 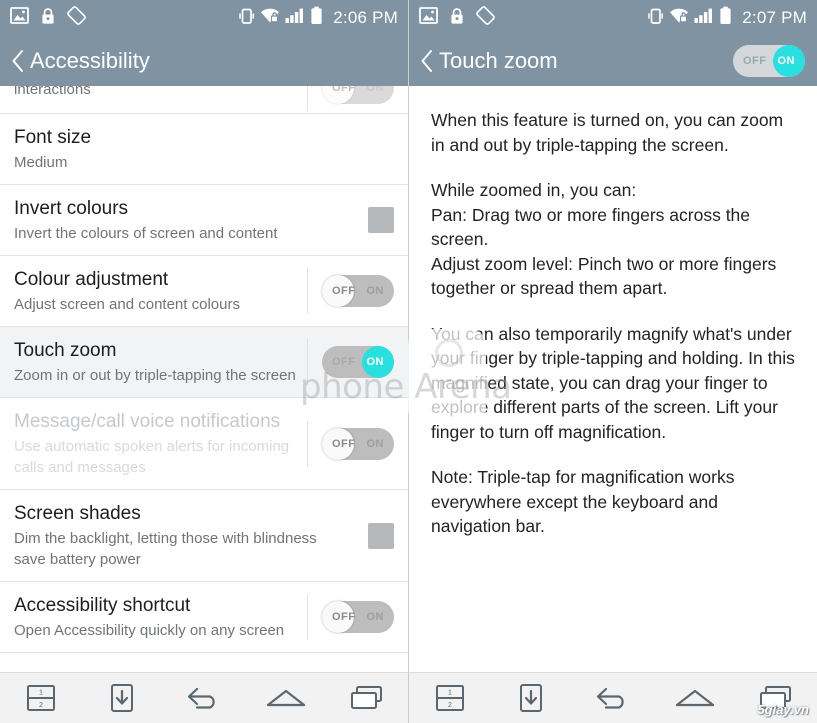 I want to click on lock-icon, so click(x=457, y=18).